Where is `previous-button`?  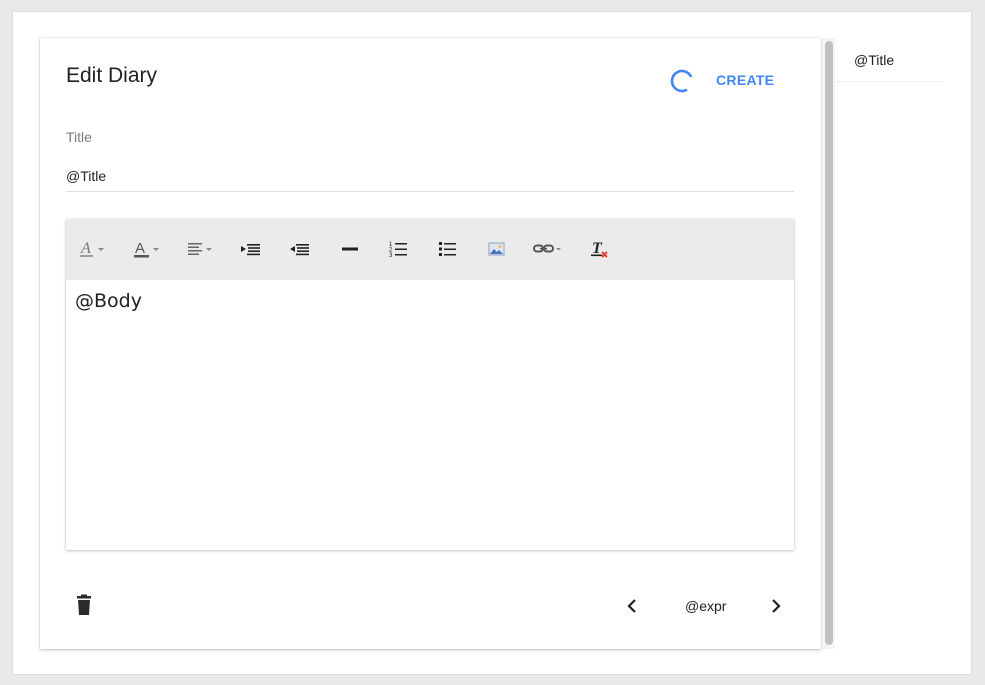
previous-button is located at coordinates (632, 606).